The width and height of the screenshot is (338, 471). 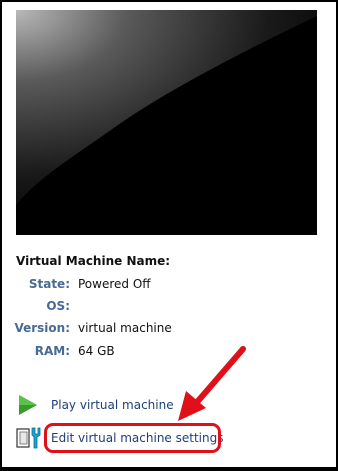 I want to click on version-value: virtual machine, so click(x=125, y=328).